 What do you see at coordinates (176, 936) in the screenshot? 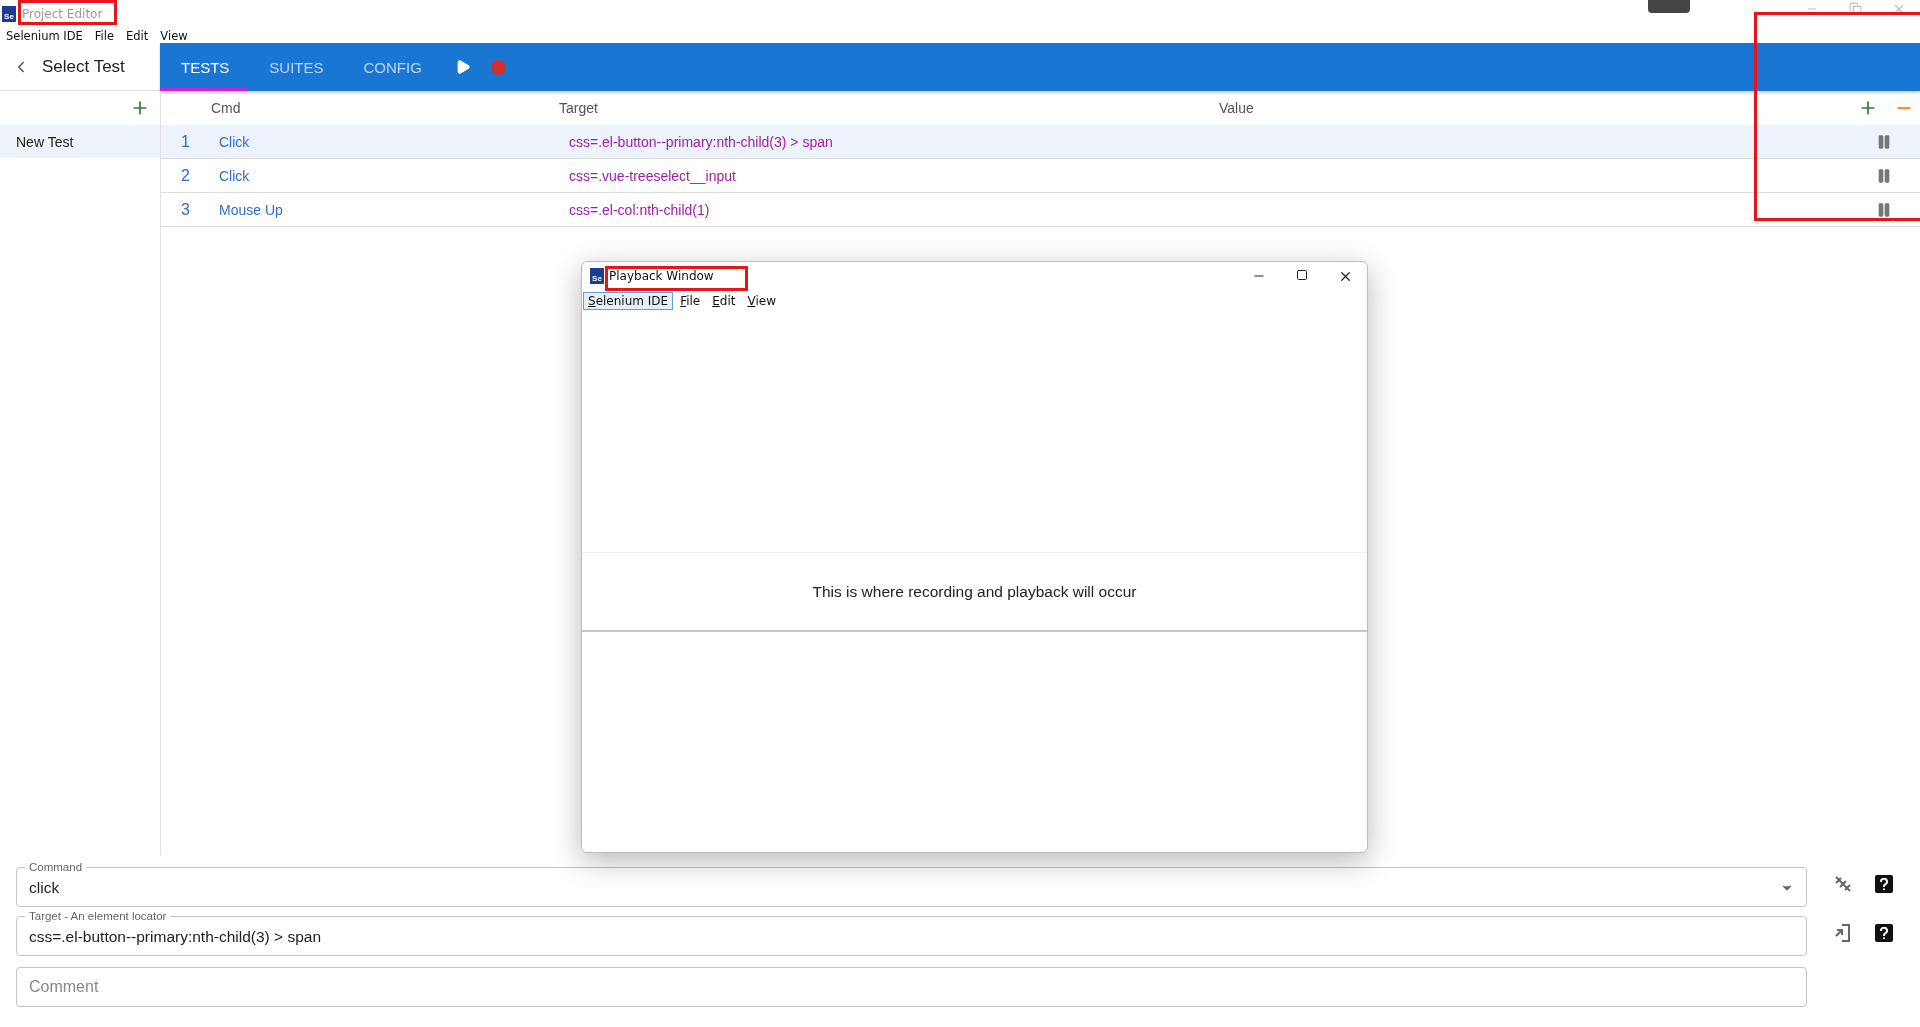
I see `field-value: css=.el-button--primary:nth-child(3) > span` at bounding box center [176, 936].